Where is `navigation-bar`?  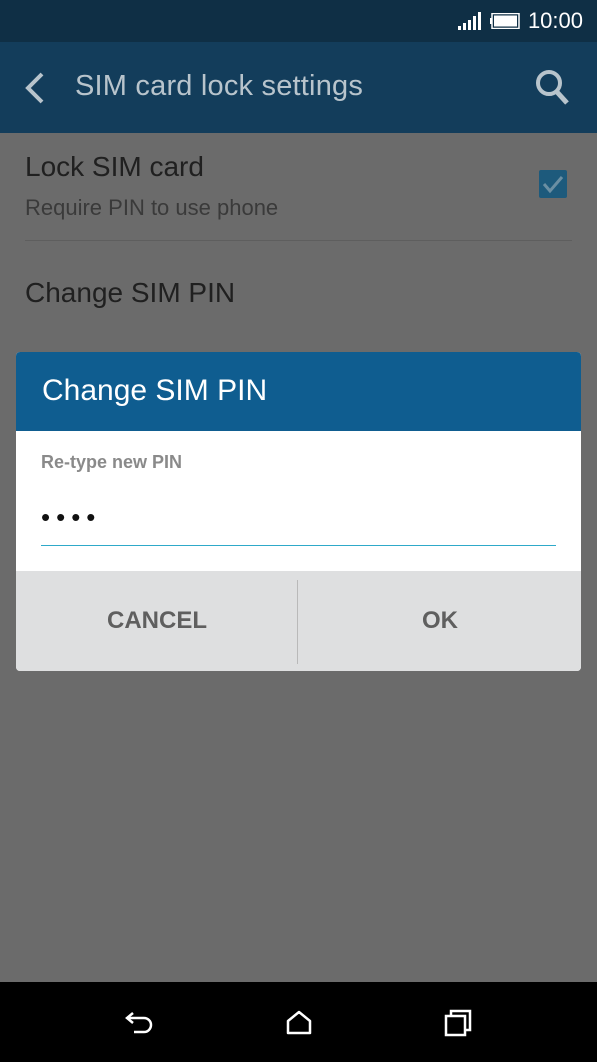 navigation-bar is located at coordinates (298, 1022).